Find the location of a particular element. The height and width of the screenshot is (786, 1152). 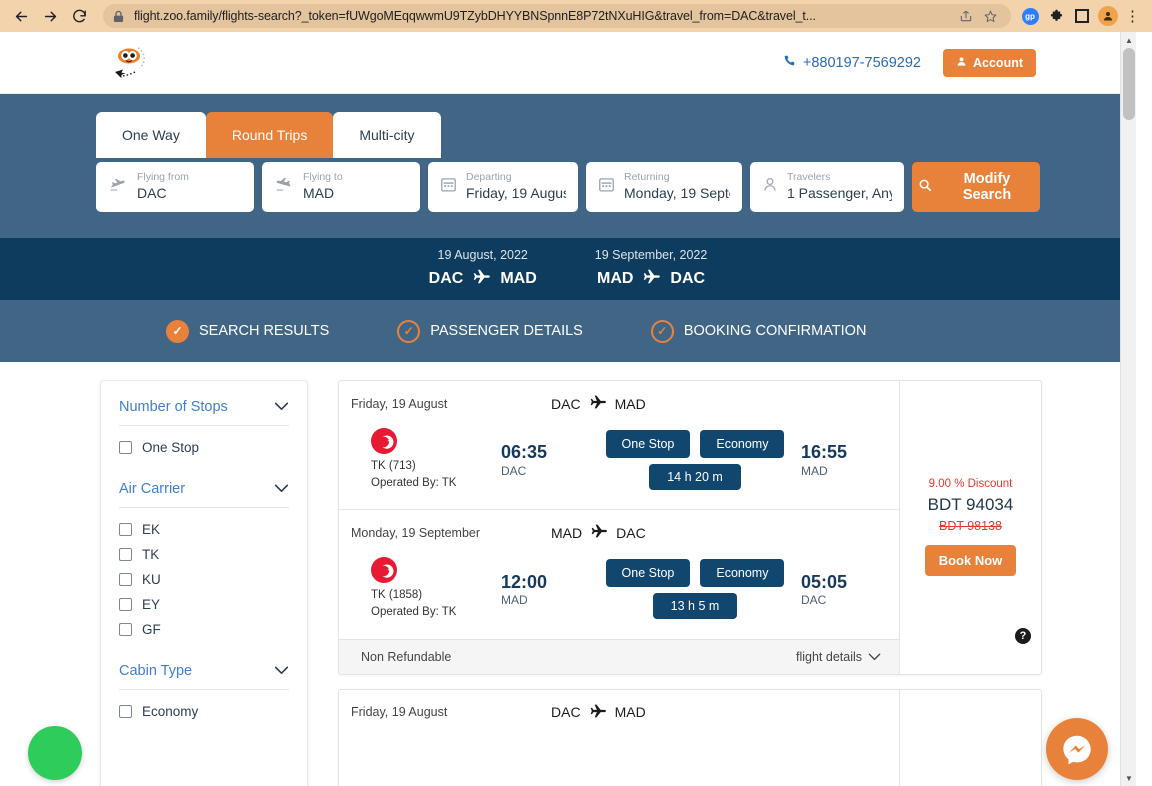

outbound-origin: DAC is located at coordinates (446, 278).